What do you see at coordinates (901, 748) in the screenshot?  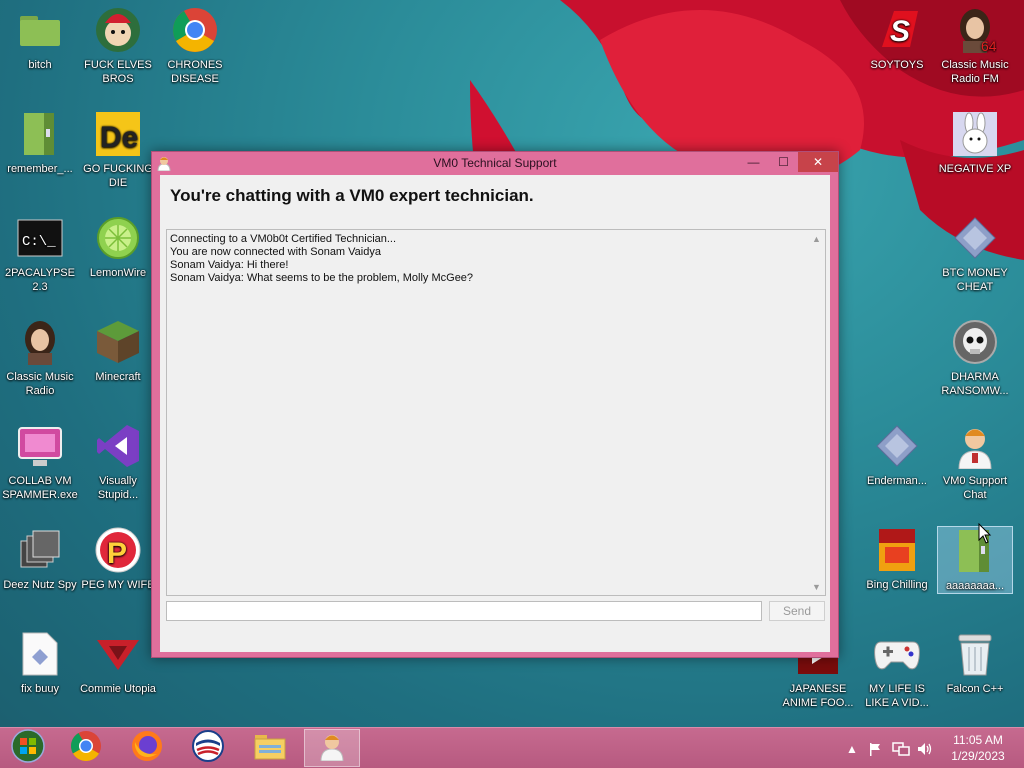 I see `network-icon` at bounding box center [901, 748].